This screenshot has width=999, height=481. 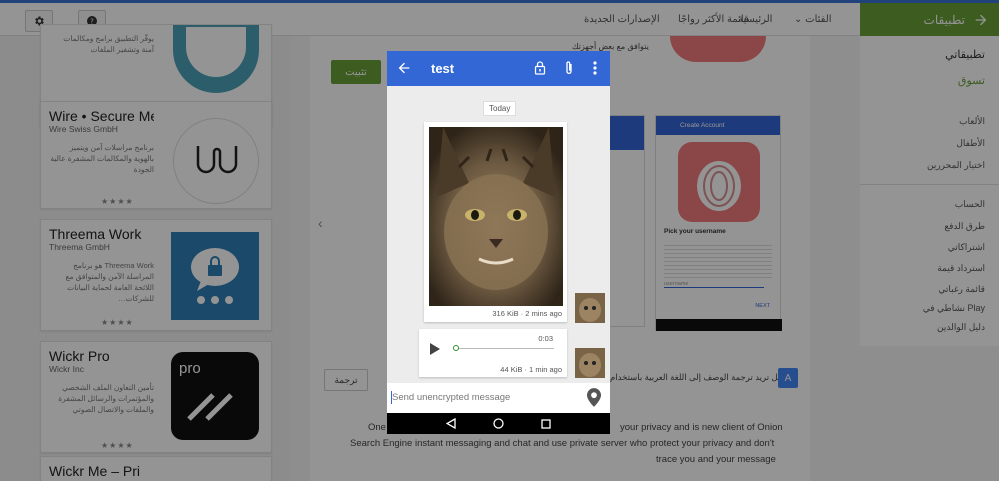 I want to click on message-composer: Send unencrypted message, so click(x=498, y=398).